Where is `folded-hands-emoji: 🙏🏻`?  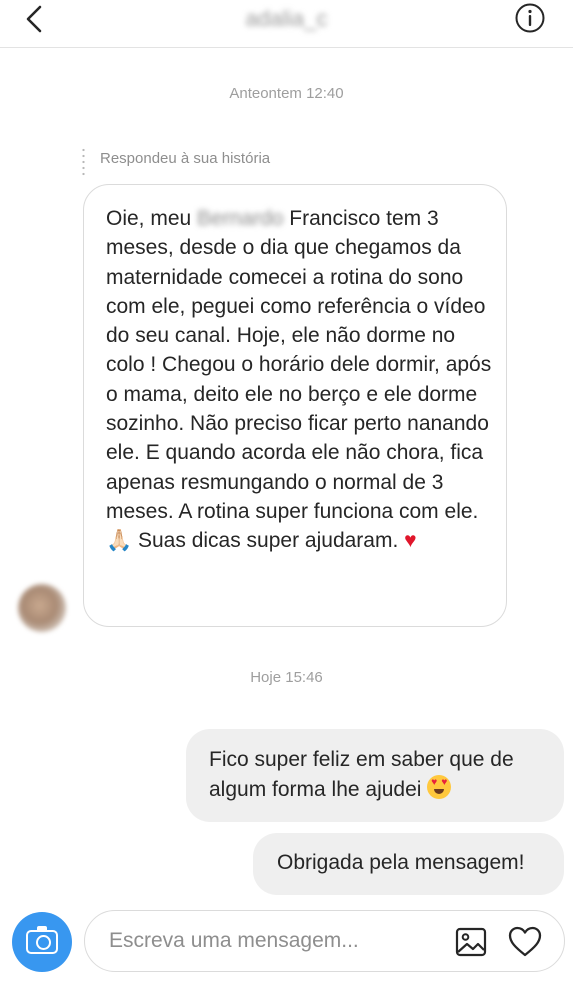
folded-hands-emoji: 🙏🏻 is located at coordinates (119, 541).